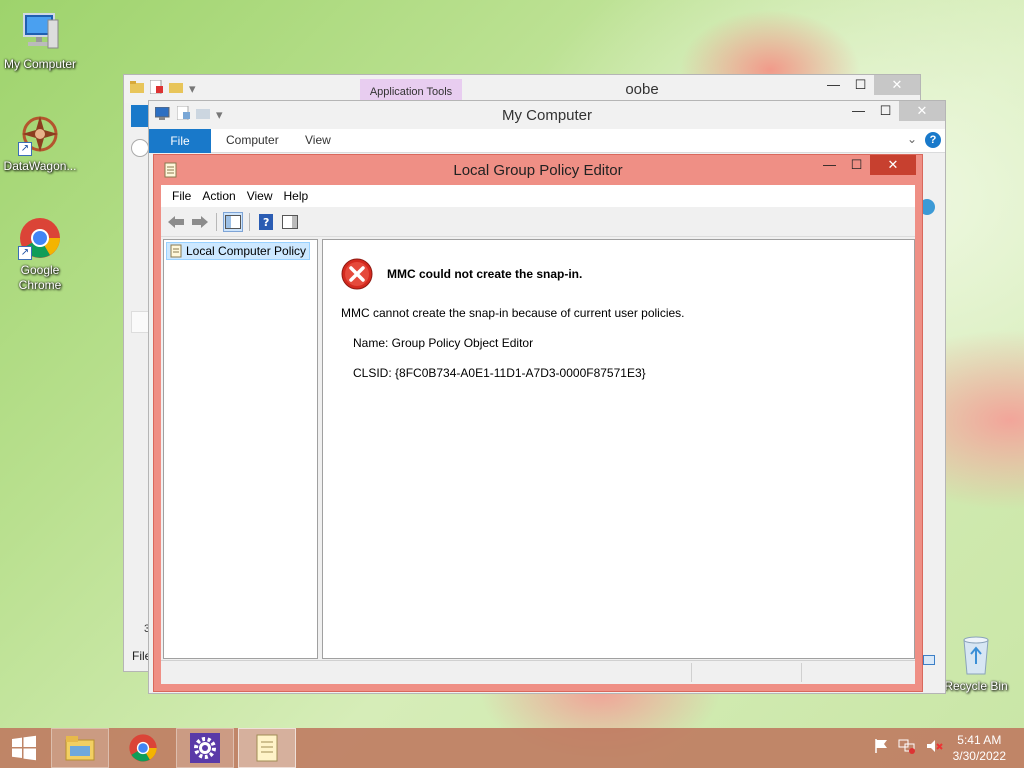 The image size is (1024, 768). Describe the element at coordinates (929, 660) in the screenshot. I see `details-view-icon` at that location.